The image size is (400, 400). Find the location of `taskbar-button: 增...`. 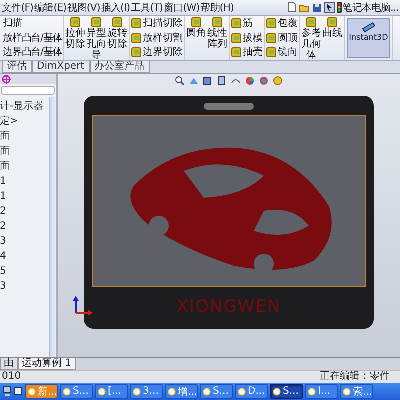

taskbar-button: 增... is located at coordinates (181, 391).